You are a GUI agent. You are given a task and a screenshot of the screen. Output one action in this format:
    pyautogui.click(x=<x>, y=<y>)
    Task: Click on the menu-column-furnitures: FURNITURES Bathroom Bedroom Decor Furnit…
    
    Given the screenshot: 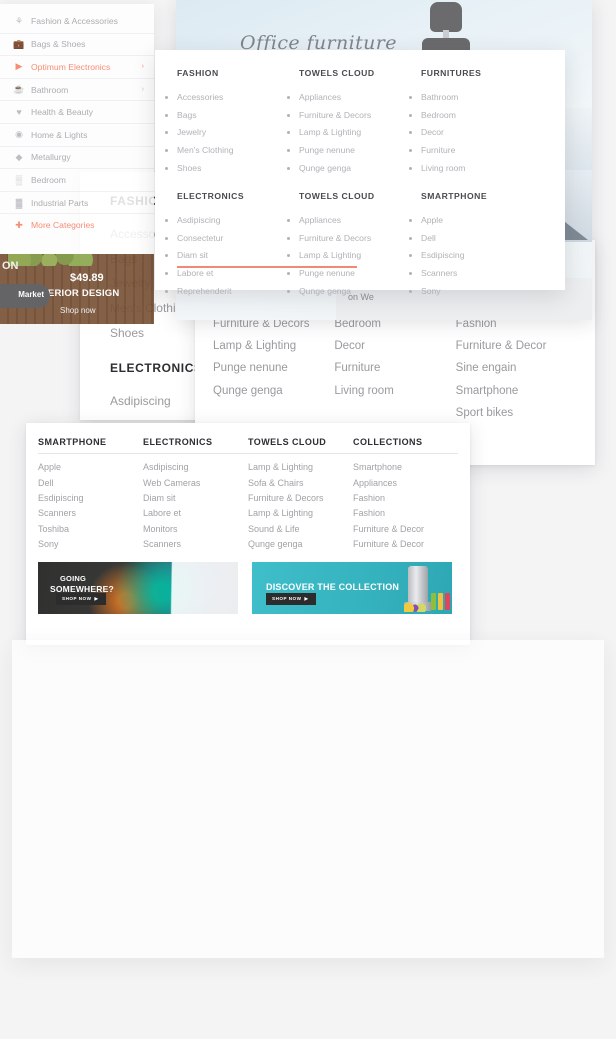 What is the action you would take?
    pyautogui.click(x=482, y=122)
    